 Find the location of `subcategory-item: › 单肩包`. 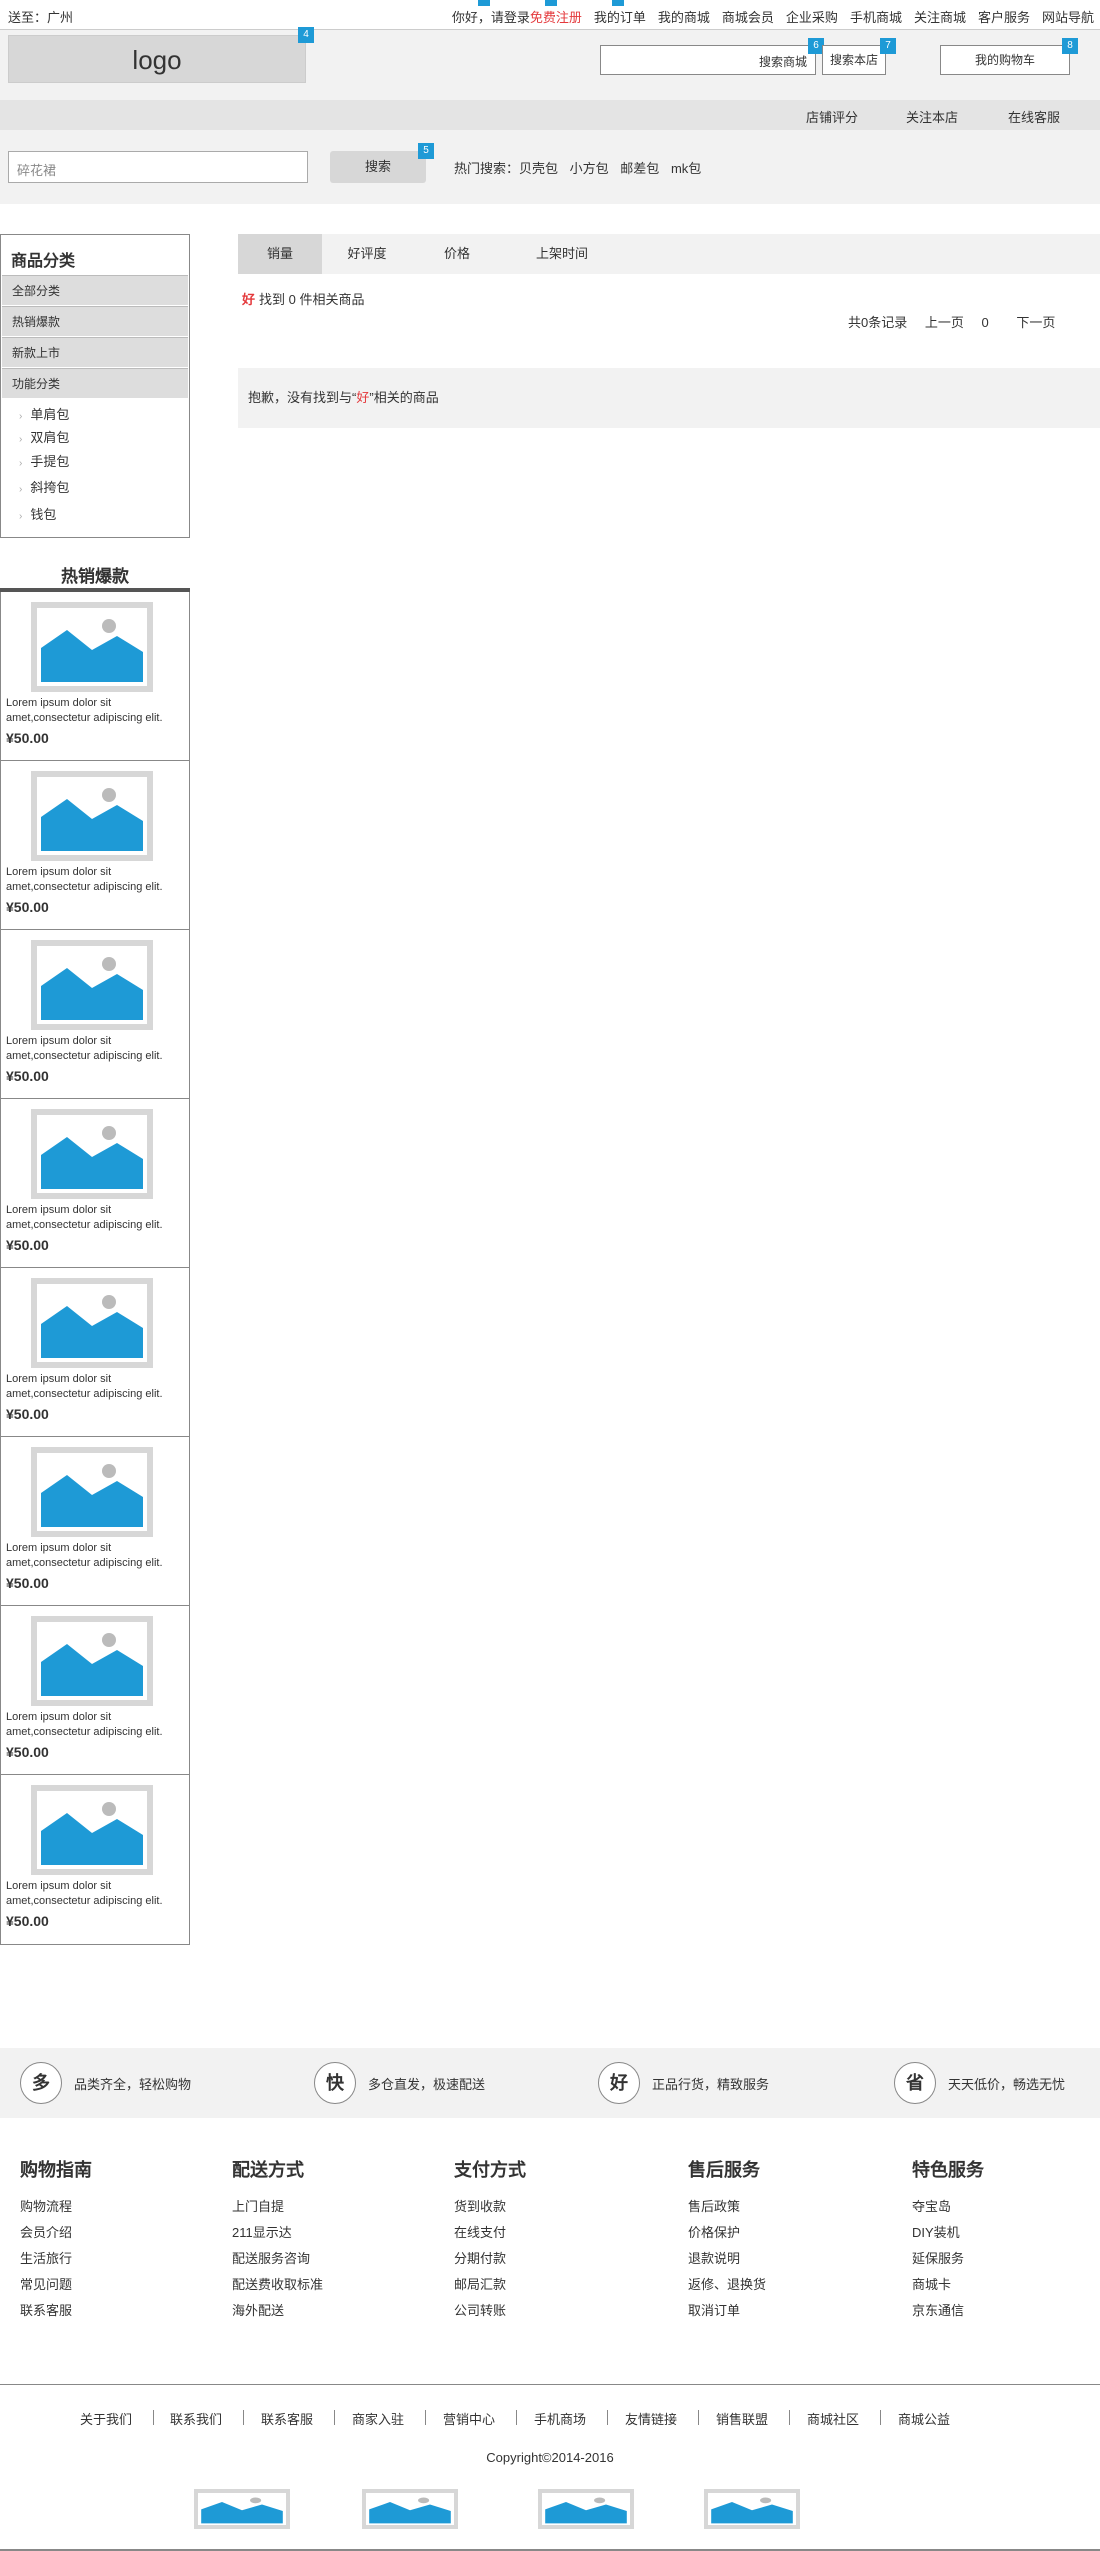

subcategory-item: › 单肩包 is located at coordinates (44, 413).